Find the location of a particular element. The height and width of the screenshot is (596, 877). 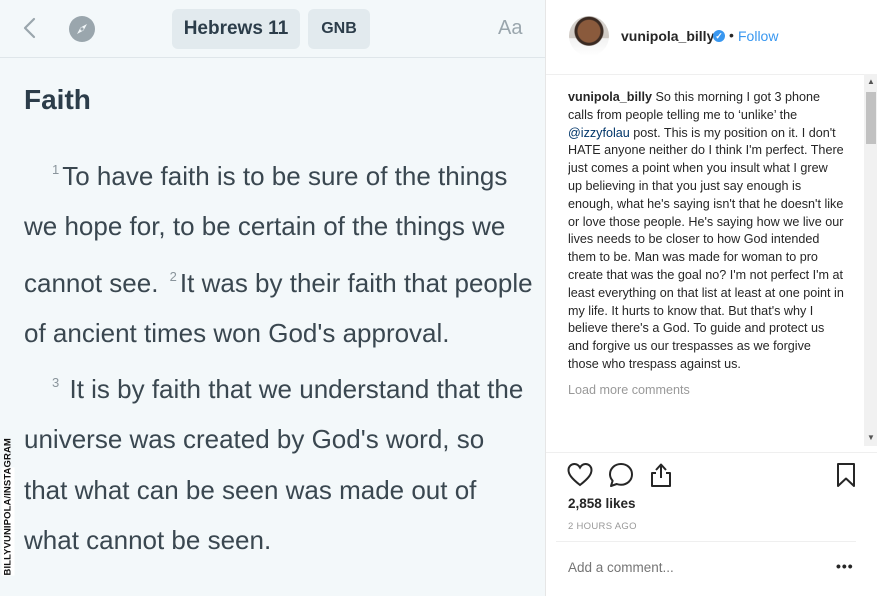

reader-toolbar: Hebrews 11 GNB Aa is located at coordinates (272, 29).